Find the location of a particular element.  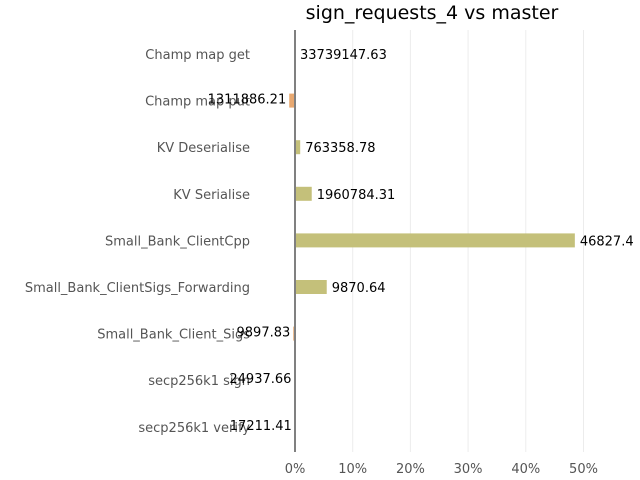

data-label: 17211.41 is located at coordinates (261, 426).